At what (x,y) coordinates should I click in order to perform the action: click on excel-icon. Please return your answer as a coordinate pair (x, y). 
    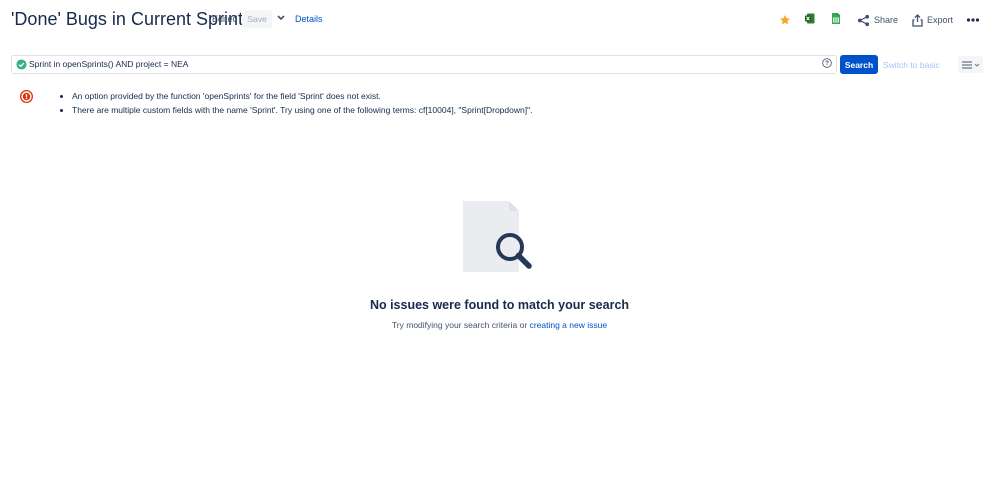
    Looking at the image, I should click on (810, 18).